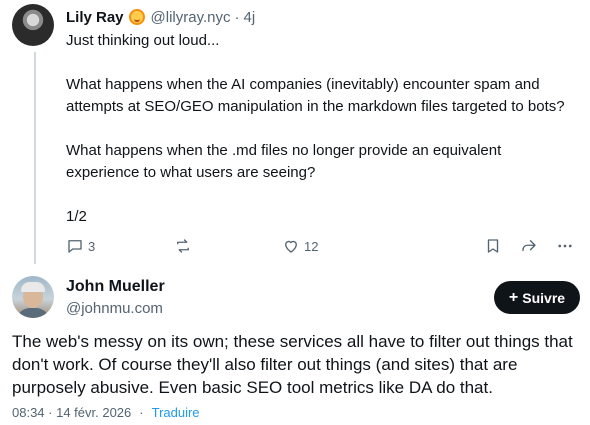 The image size is (590, 425). Describe the element at coordinates (71, 412) in the screenshot. I see `post-timestamp: 08:34 · 14 févr. 2026` at that location.